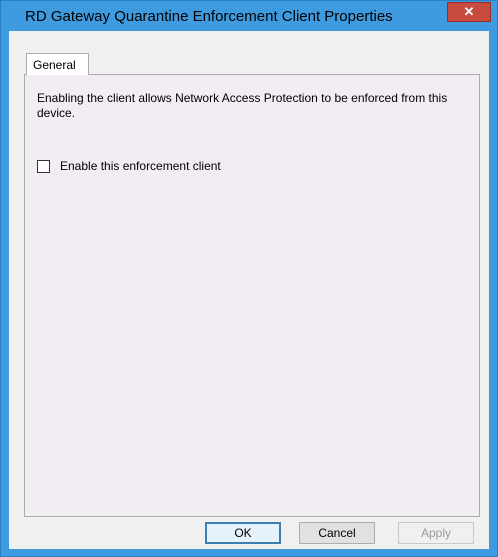 This screenshot has height=557, width=498. I want to click on enable-client-label: Enable this enforcement client, so click(140, 166).